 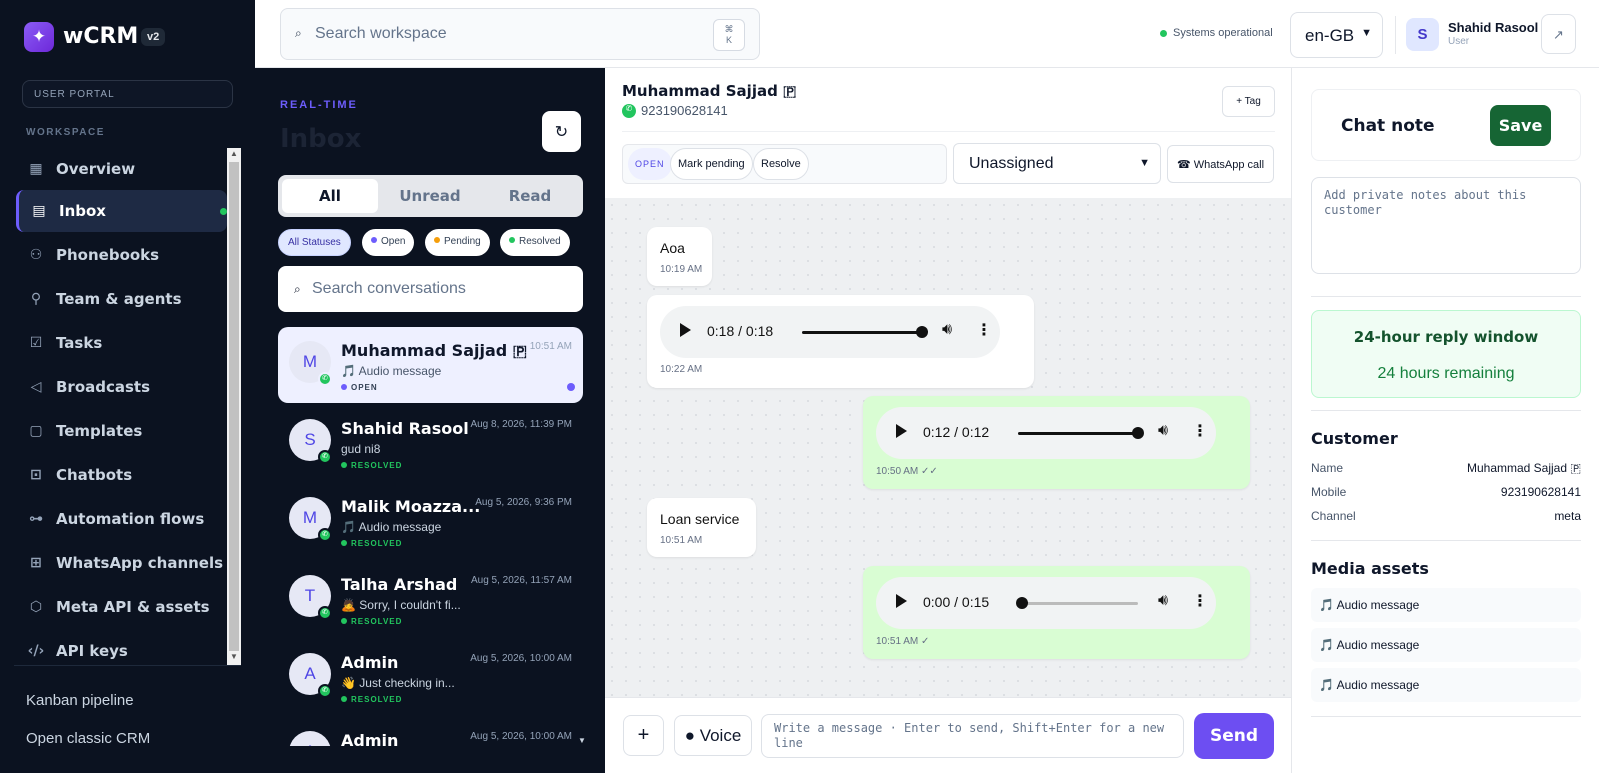 I want to click on list-scroll-down-icon: ▼, so click(x=582, y=740).